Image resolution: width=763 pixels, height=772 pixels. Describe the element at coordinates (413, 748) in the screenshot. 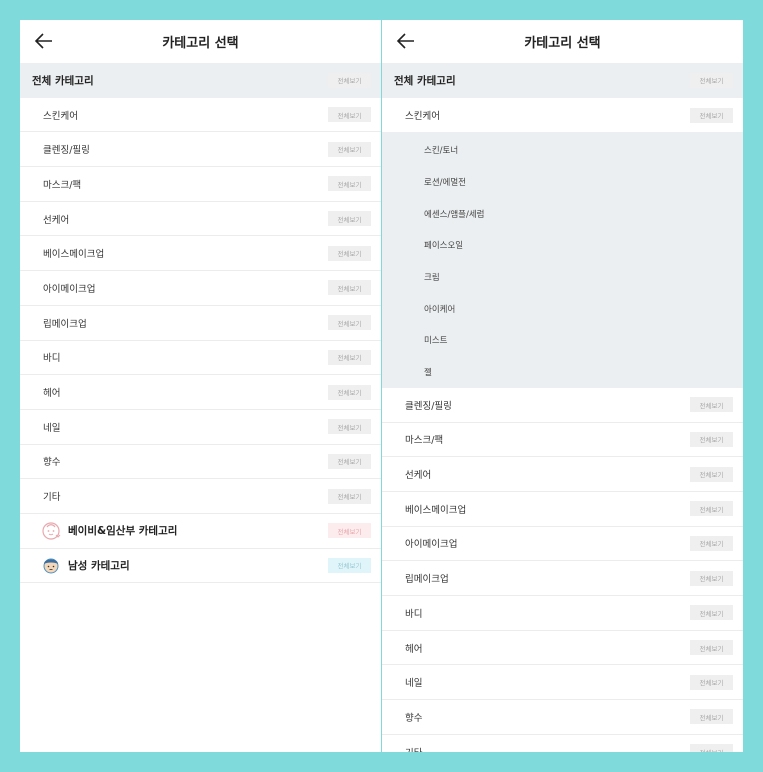

I see `category-label: 기타` at that location.